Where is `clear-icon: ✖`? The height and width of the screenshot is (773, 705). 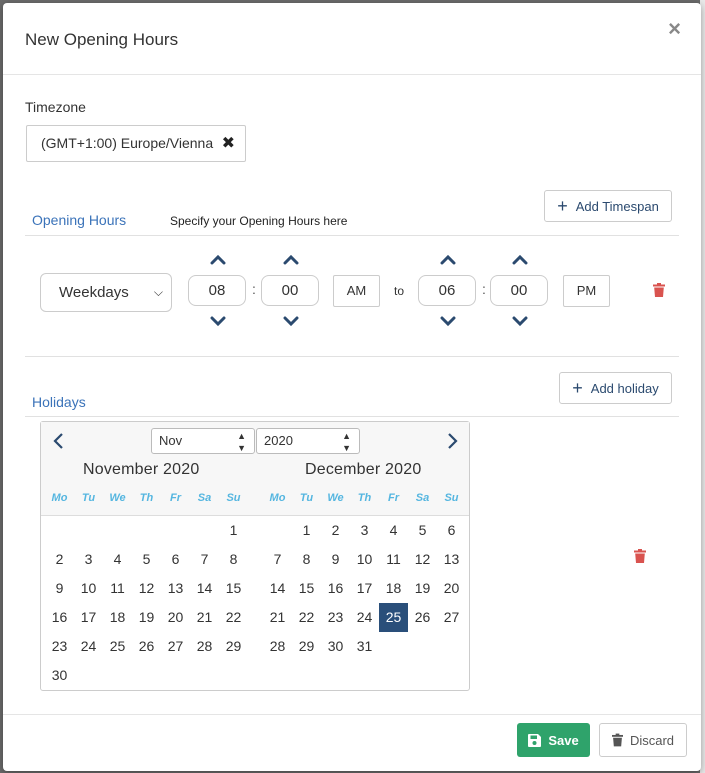 clear-icon: ✖ is located at coordinates (228, 143).